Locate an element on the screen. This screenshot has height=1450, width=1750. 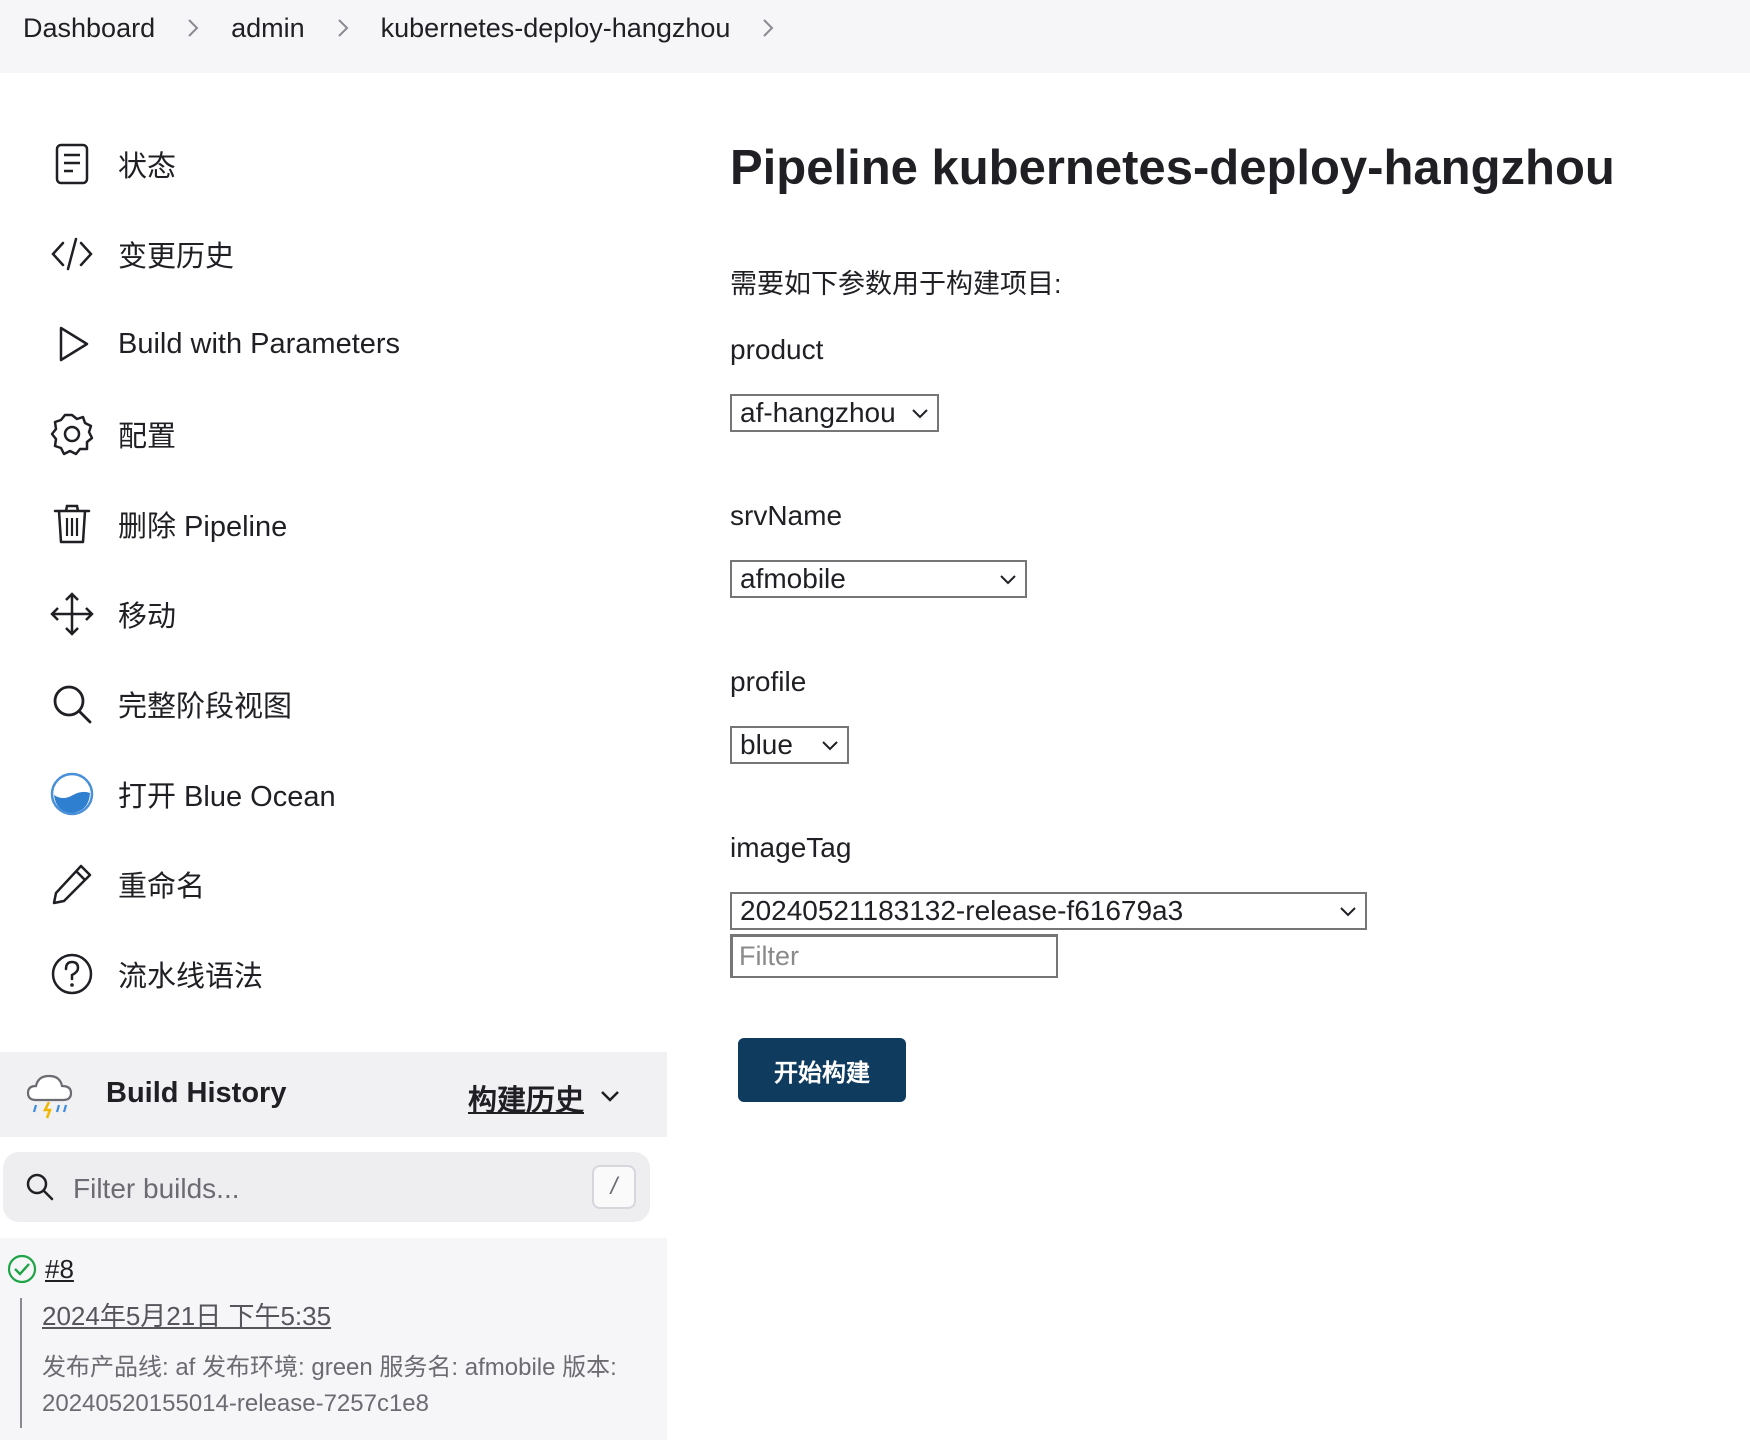
trash-icon is located at coordinates (72, 524).